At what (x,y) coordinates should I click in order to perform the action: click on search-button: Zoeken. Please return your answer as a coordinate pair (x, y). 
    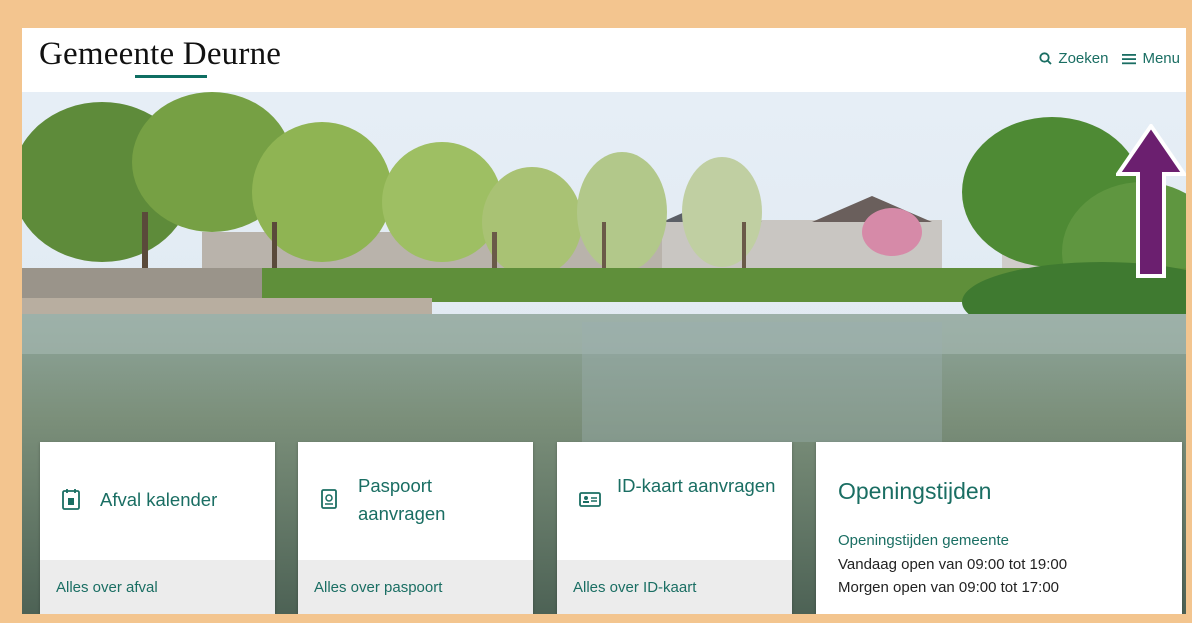
    Looking at the image, I should click on (1073, 58).